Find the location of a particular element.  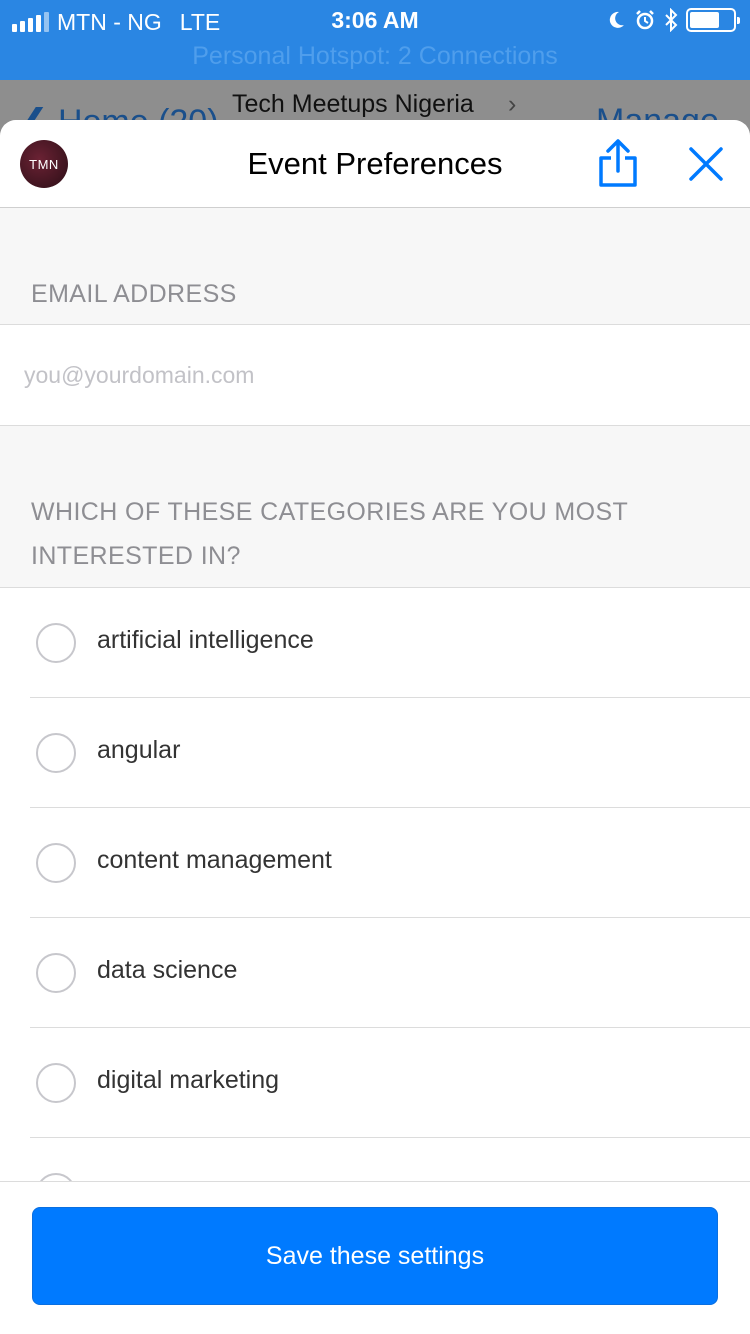

email-row is located at coordinates (375, 375).